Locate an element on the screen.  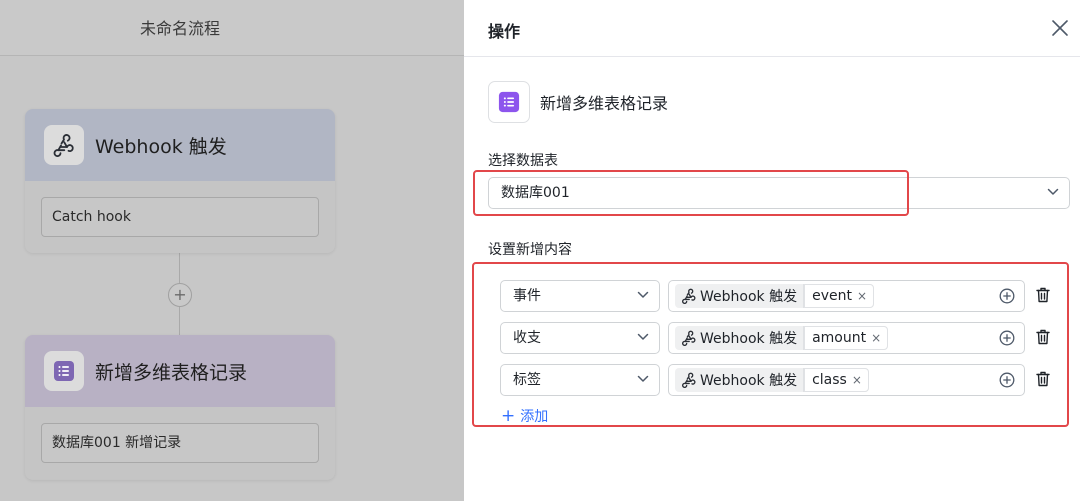
value-input: Webhook 触发 amount × is located at coordinates (846, 338).